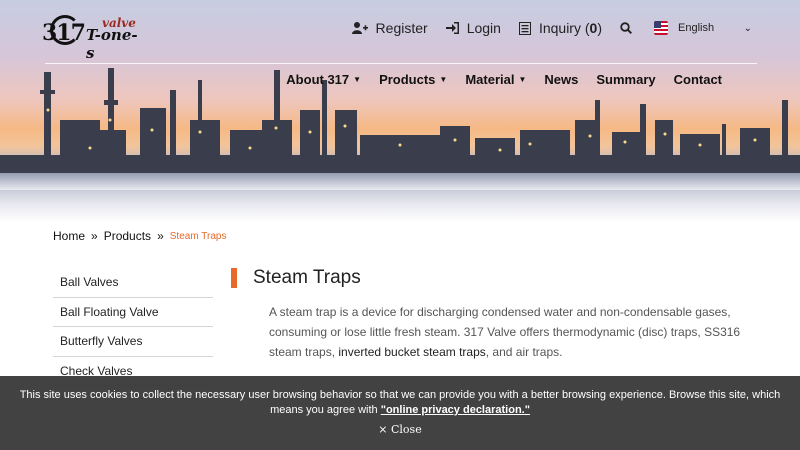  I want to click on nav-news: News, so click(561, 79).